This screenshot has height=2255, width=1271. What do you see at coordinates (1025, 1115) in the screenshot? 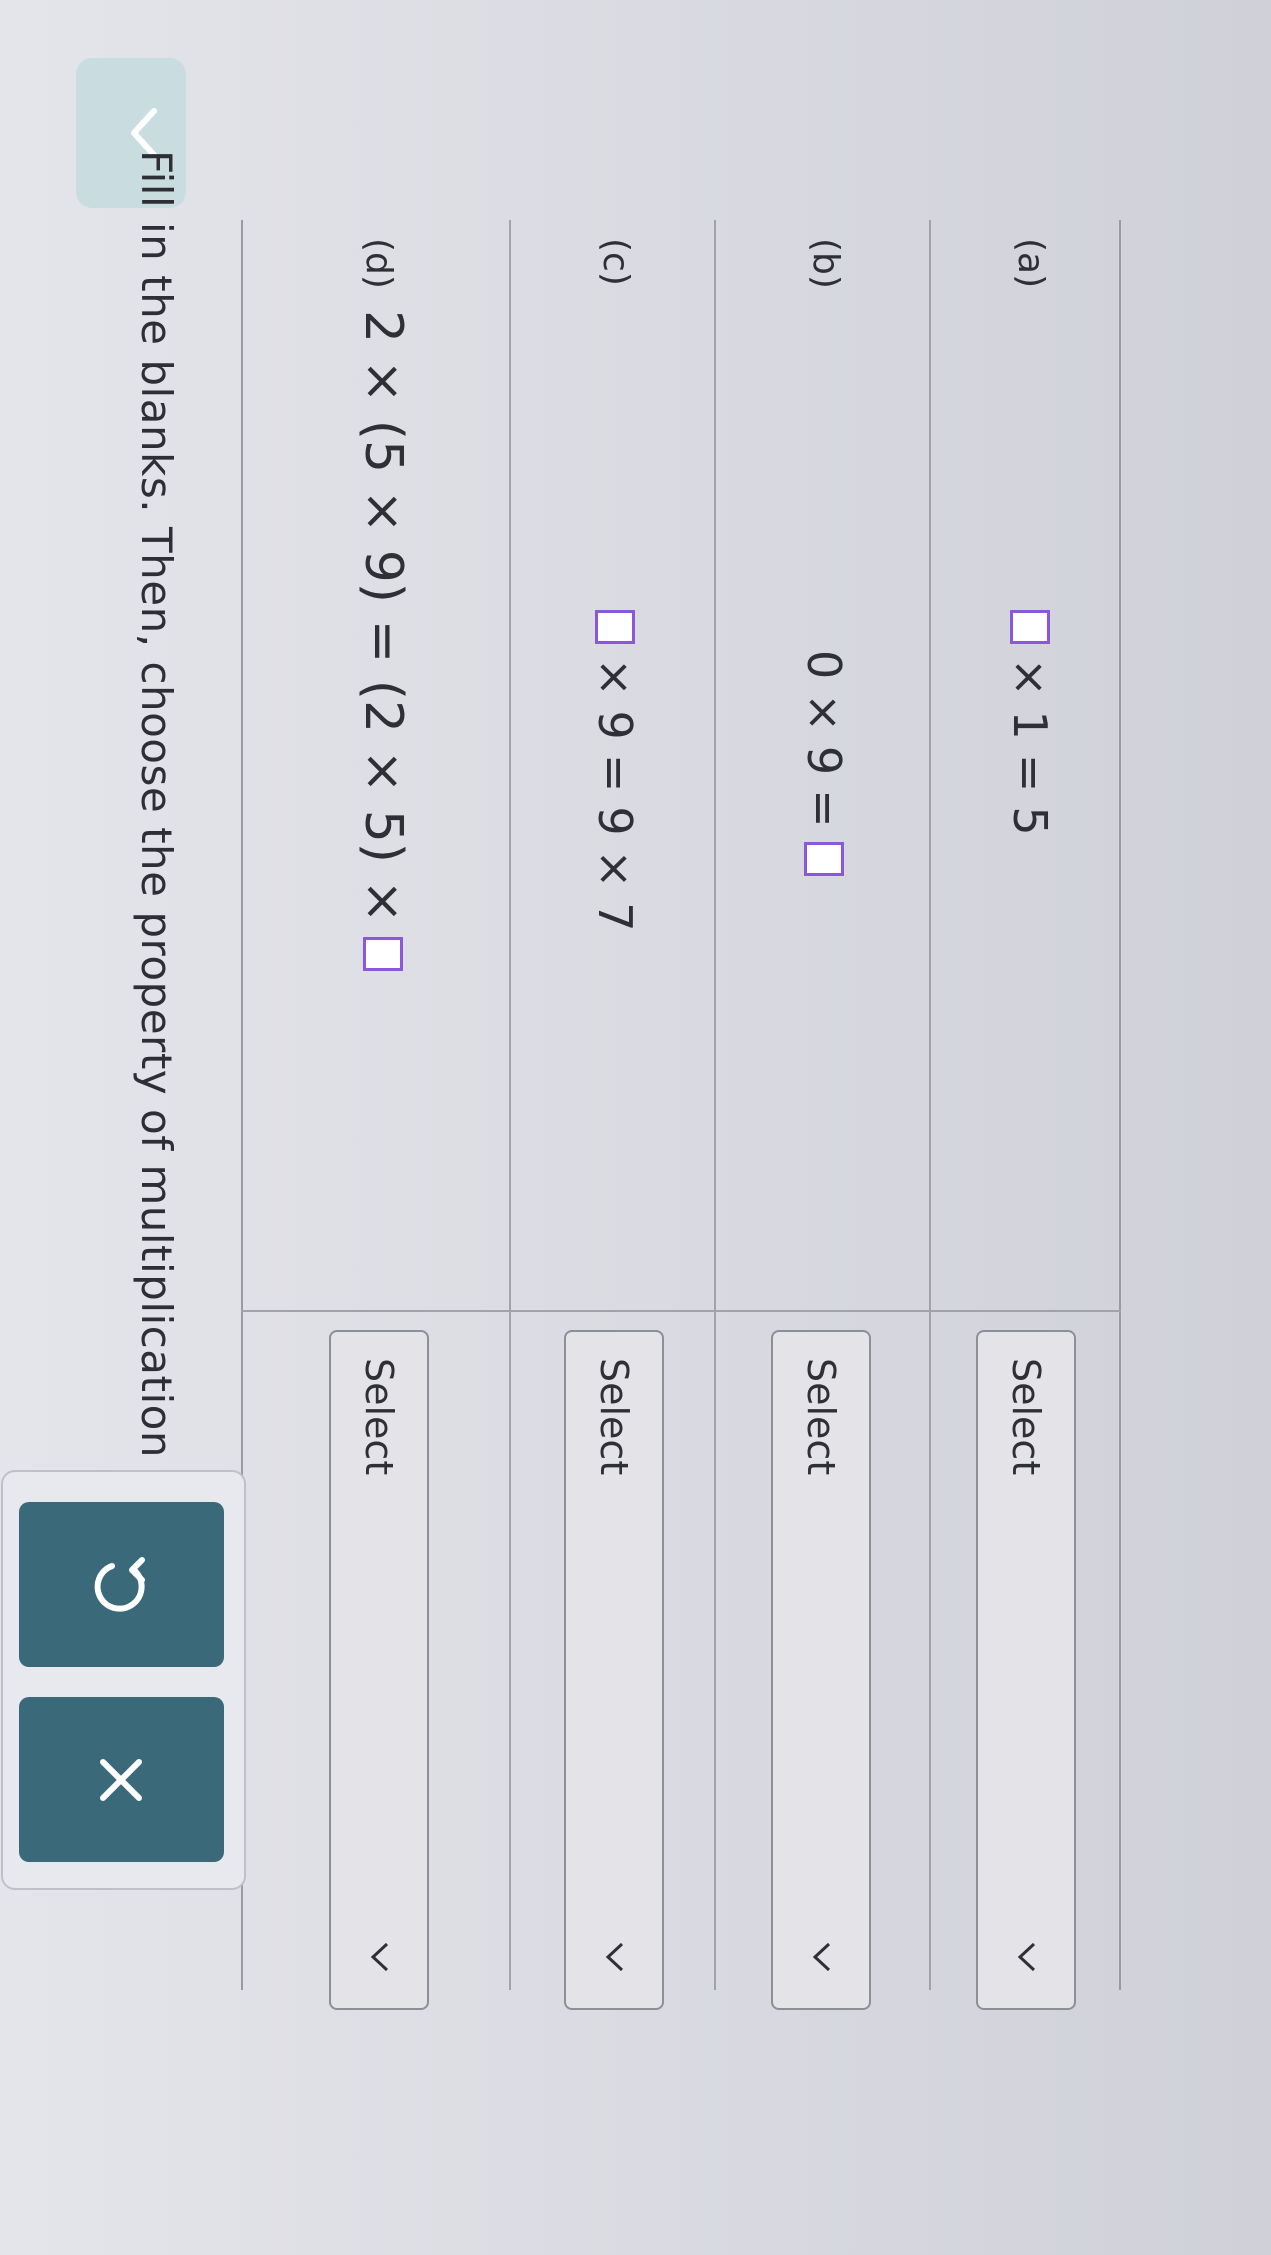
I see `table-row: (a) × 1 = 5 Select` at bounding box center [1025, 1115].